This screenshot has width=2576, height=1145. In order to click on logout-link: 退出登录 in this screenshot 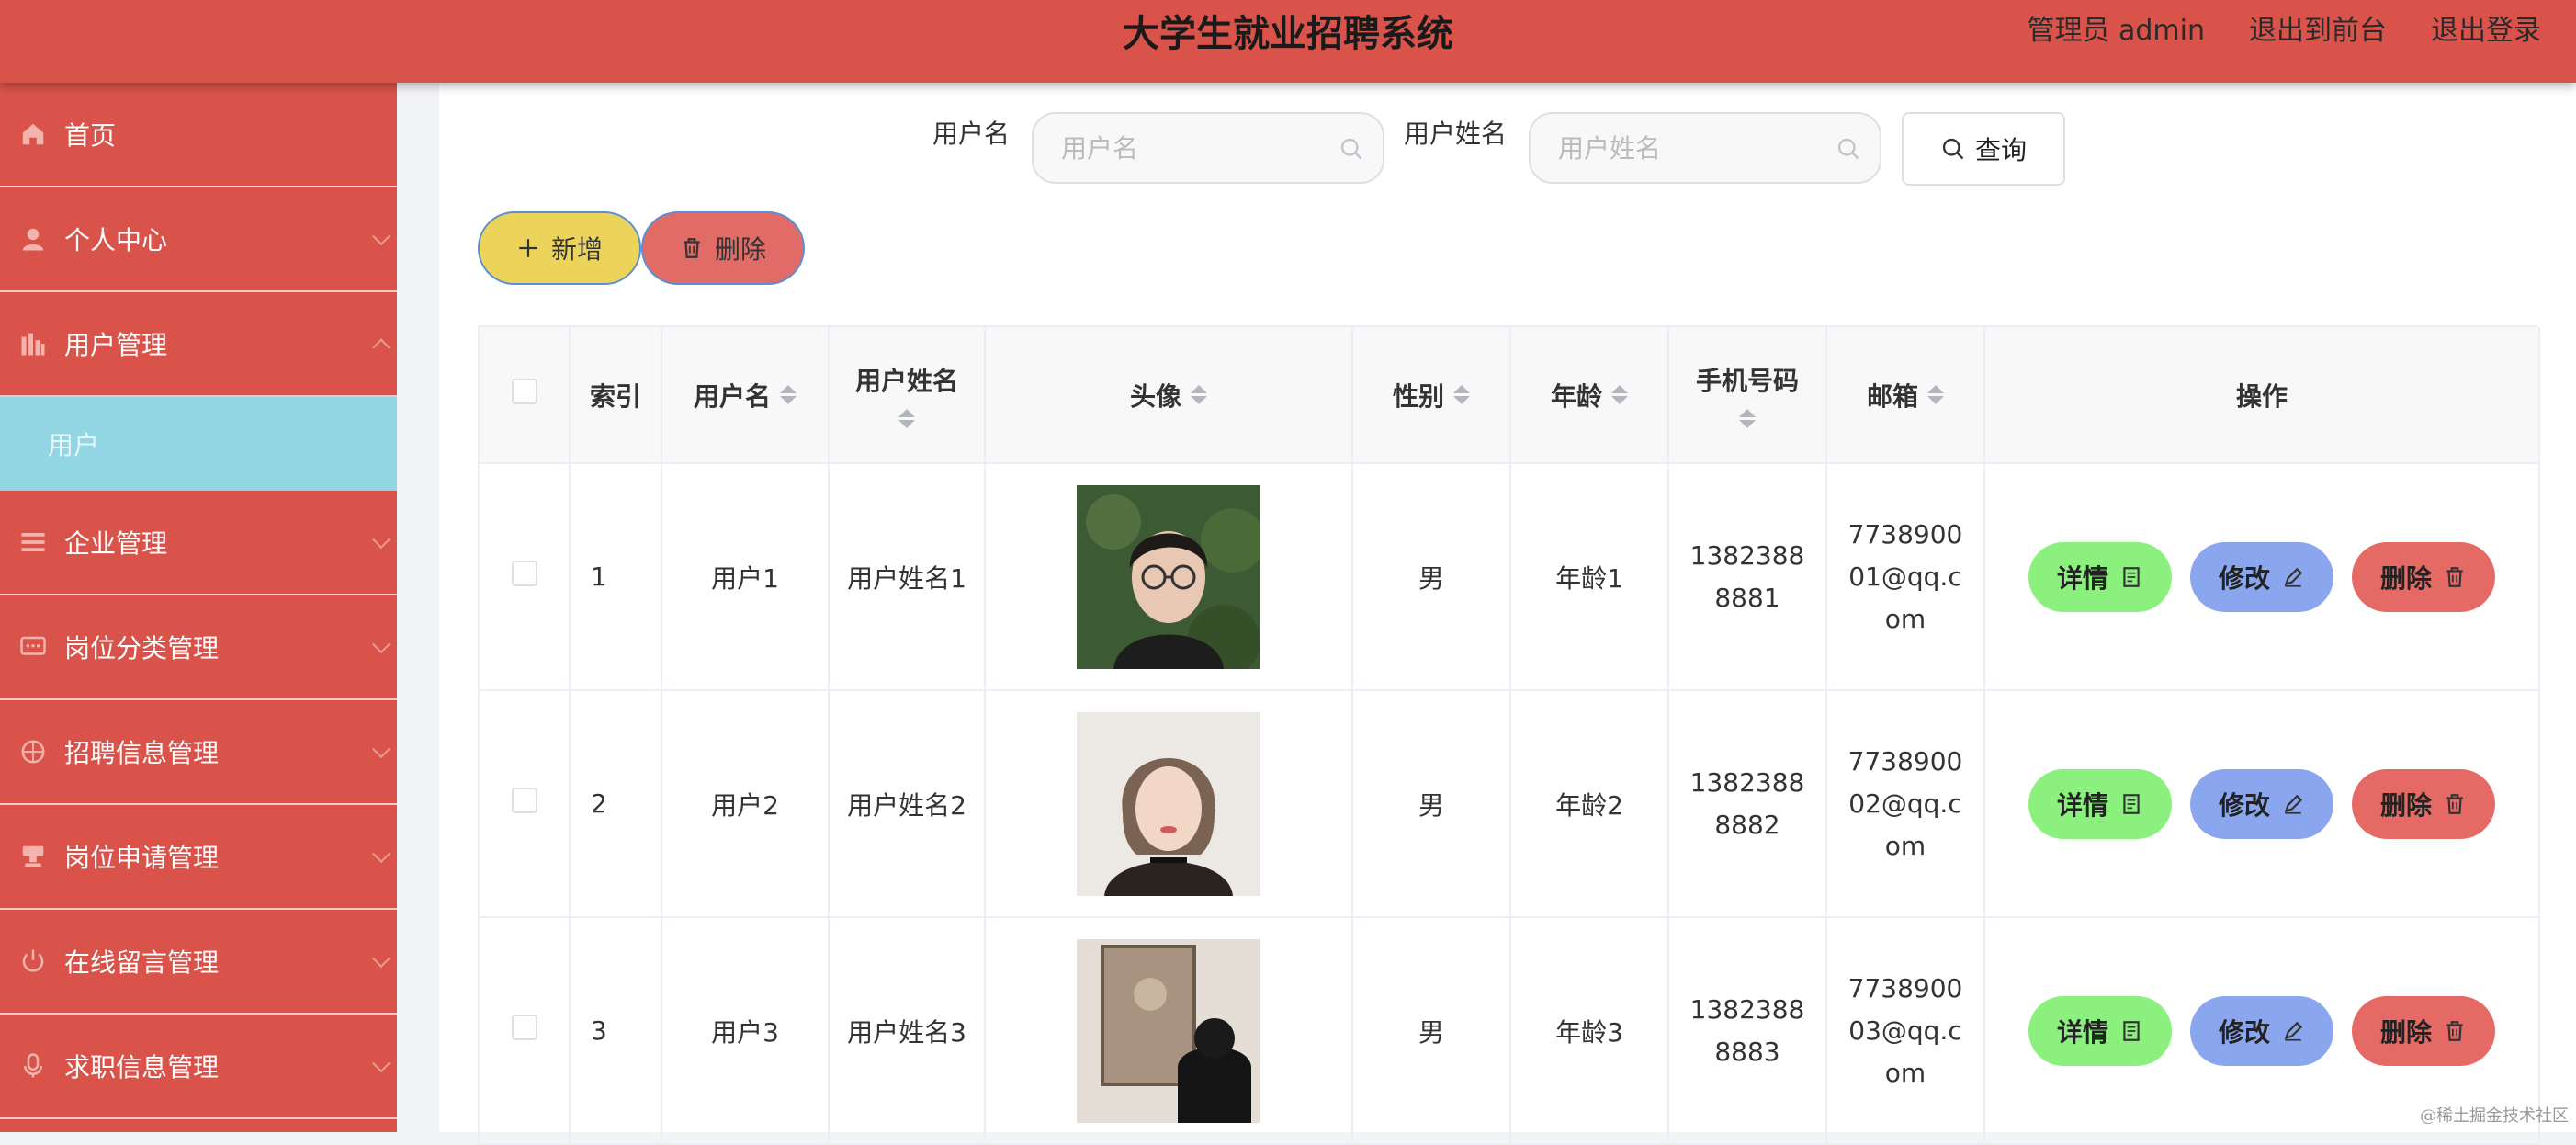, I will do `click(2486, 27)`.